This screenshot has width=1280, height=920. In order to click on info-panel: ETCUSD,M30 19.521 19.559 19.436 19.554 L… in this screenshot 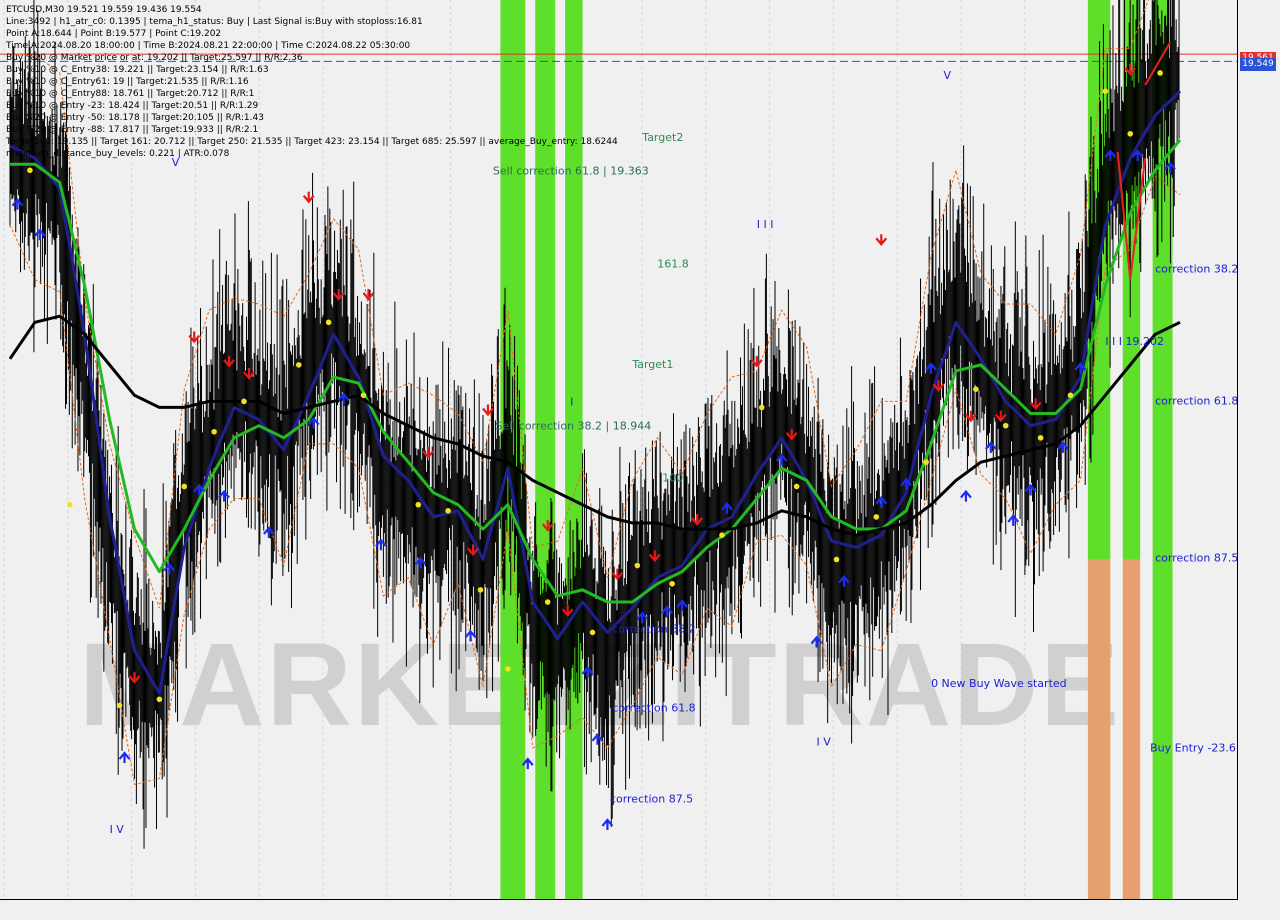, I will do `click(312, 82)`.